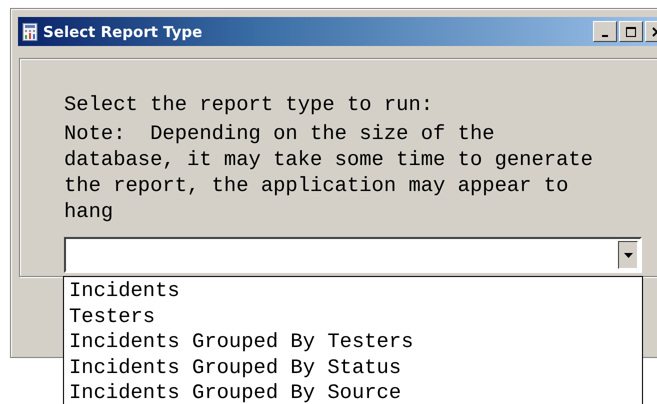 This screenshot has width=657, height=404. Describe the element at coordinates (605, 35) in the screenshot. I see `minimize-icon` at that location.